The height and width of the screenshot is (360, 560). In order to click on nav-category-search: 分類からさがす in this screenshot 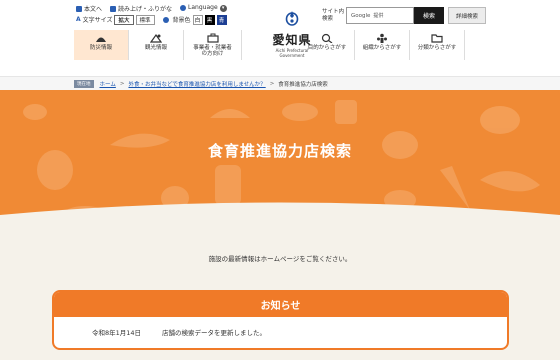, I will do `click(437, 45)`.